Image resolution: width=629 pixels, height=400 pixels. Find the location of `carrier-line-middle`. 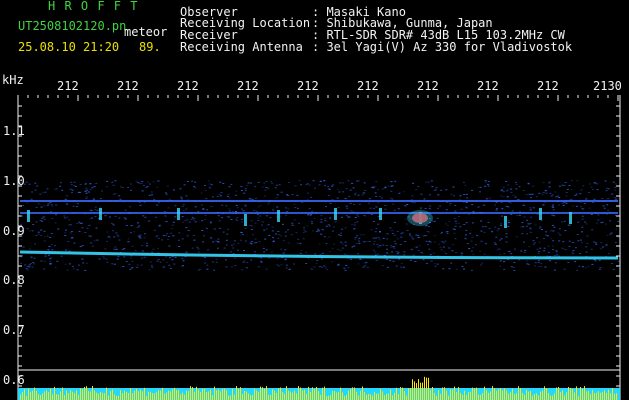

carrier-line-middle is located at coordinates (319, 213).